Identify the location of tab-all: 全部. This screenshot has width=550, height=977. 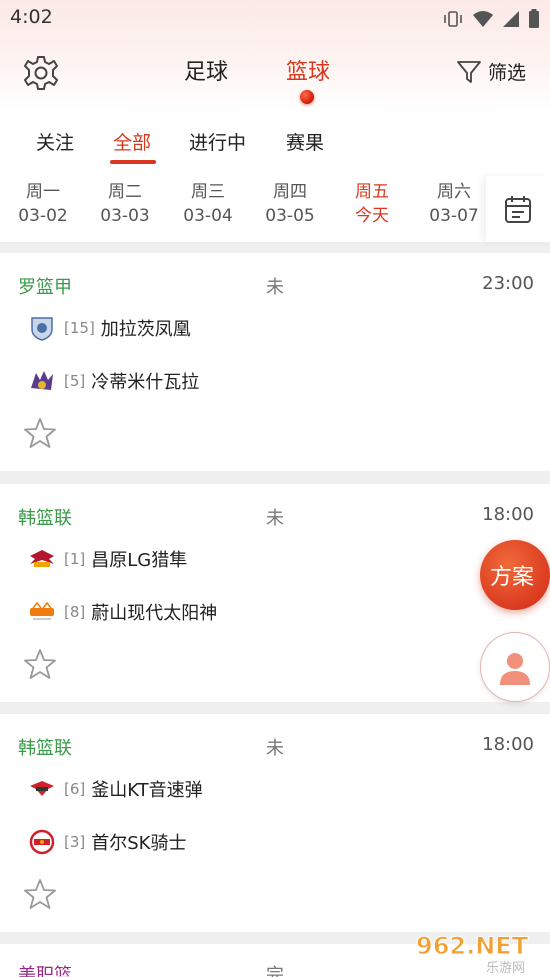
(132, 141).